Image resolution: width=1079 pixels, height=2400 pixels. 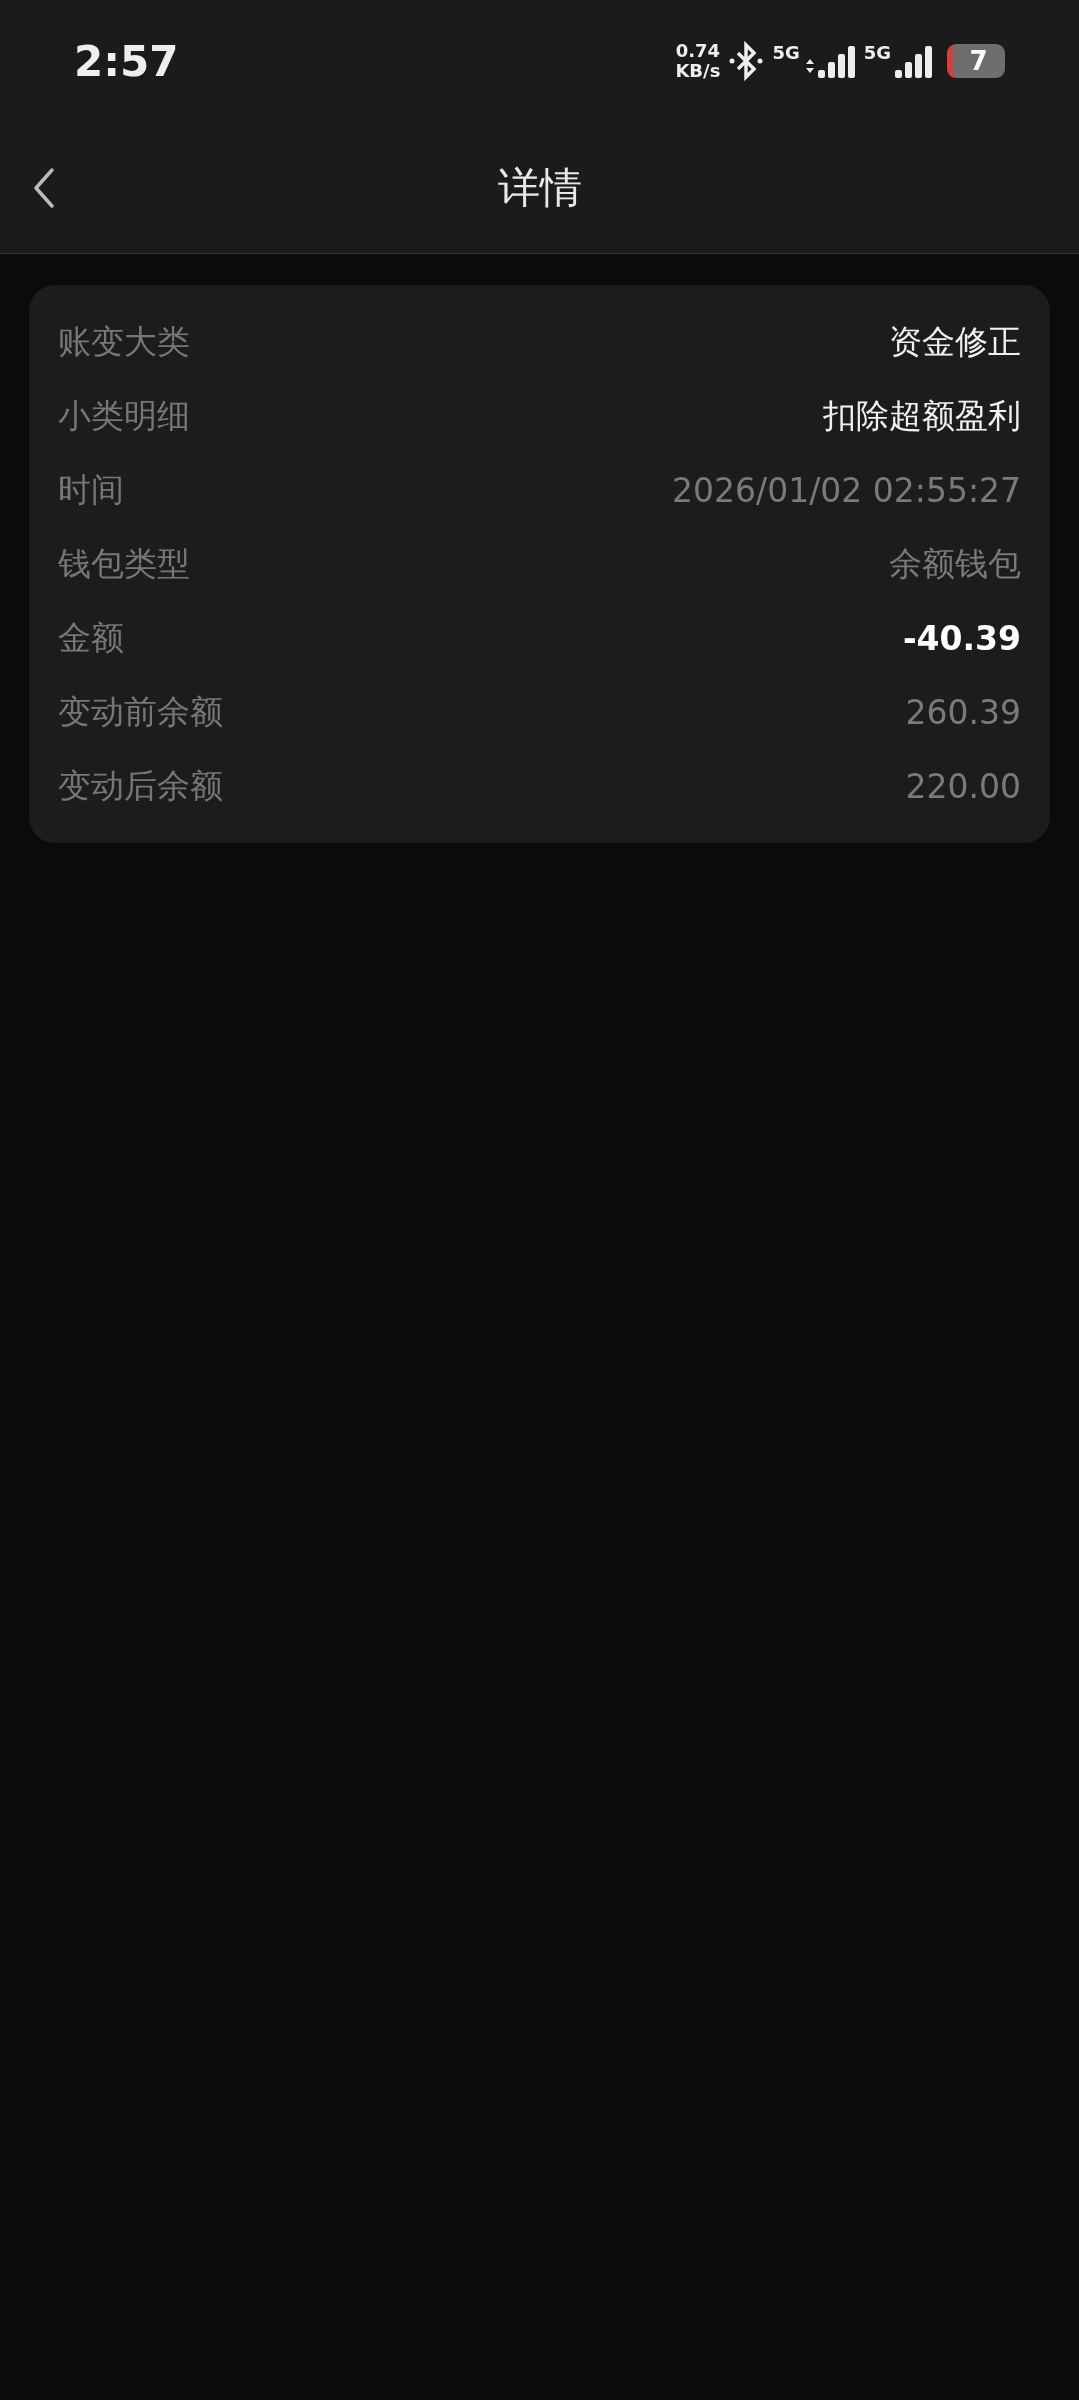 What do you see at coordinates (44, 187) in the screenshot?
I see `back-icon` at bounding box center [44, 187].